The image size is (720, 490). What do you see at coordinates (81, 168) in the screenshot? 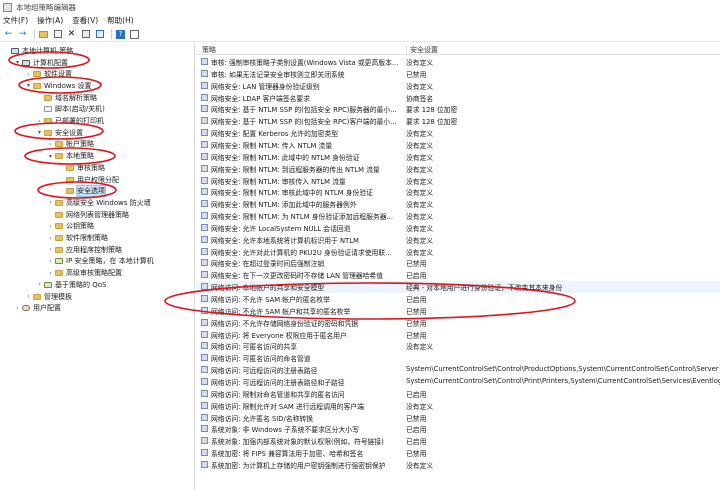
I see `tree-node: 审核策略` at bounding box center [81, 168].